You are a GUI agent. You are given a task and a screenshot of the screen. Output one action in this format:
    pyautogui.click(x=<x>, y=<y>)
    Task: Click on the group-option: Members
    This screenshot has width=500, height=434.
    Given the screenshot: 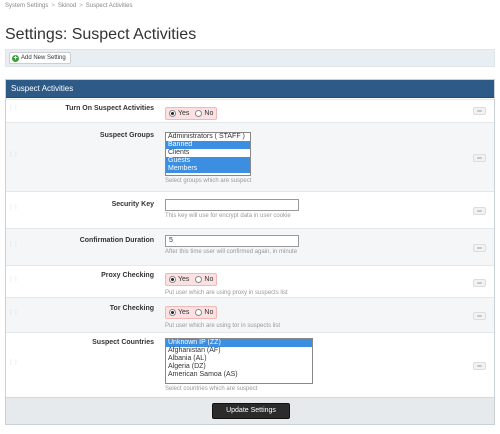 What is the action you would take?
    pyautogui.click(x=208, y=169)
    